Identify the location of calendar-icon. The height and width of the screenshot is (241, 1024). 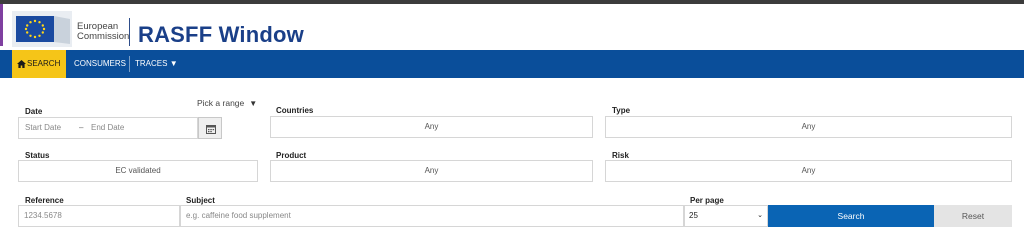
(211, 129).